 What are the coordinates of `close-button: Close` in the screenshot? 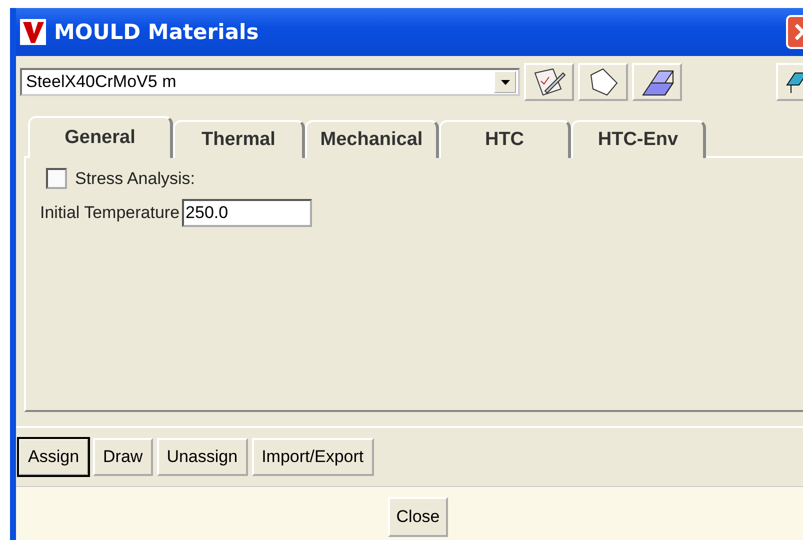 It's located at (418, 517).